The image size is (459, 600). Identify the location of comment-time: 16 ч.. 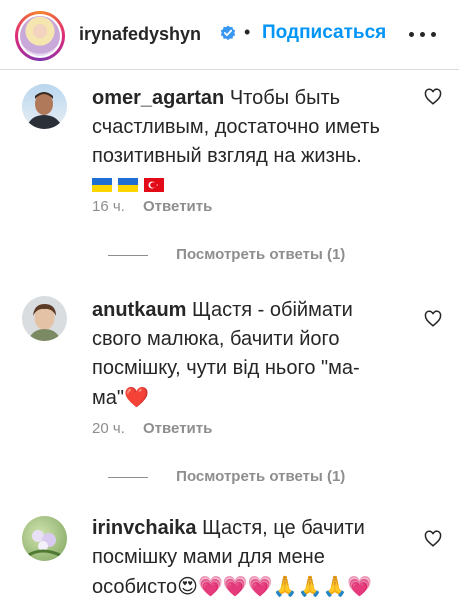
(108, 206).